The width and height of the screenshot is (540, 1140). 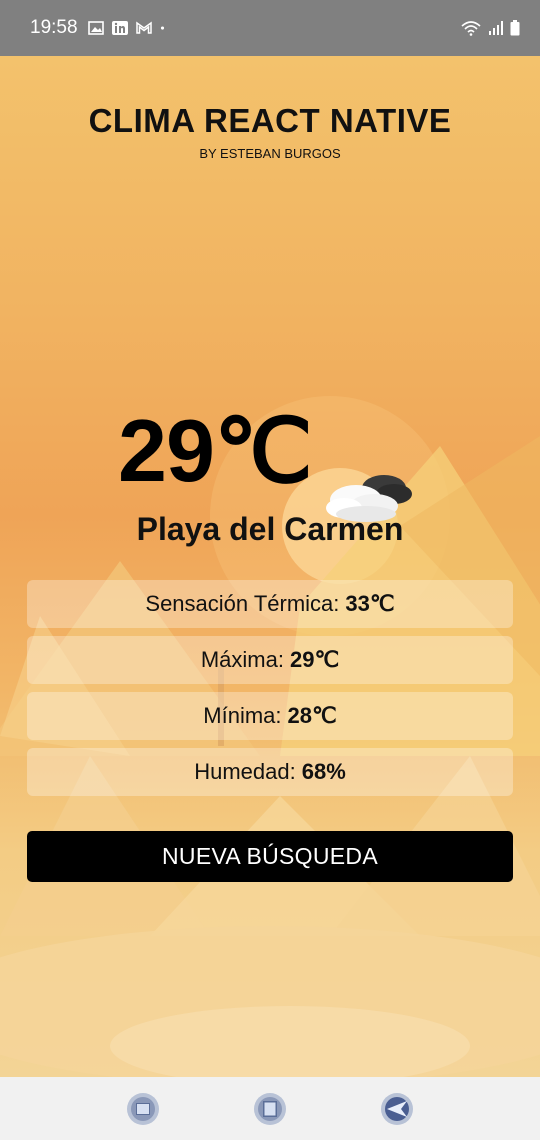 I want to click on status-time: 19:58, so click(x=54, y=27).